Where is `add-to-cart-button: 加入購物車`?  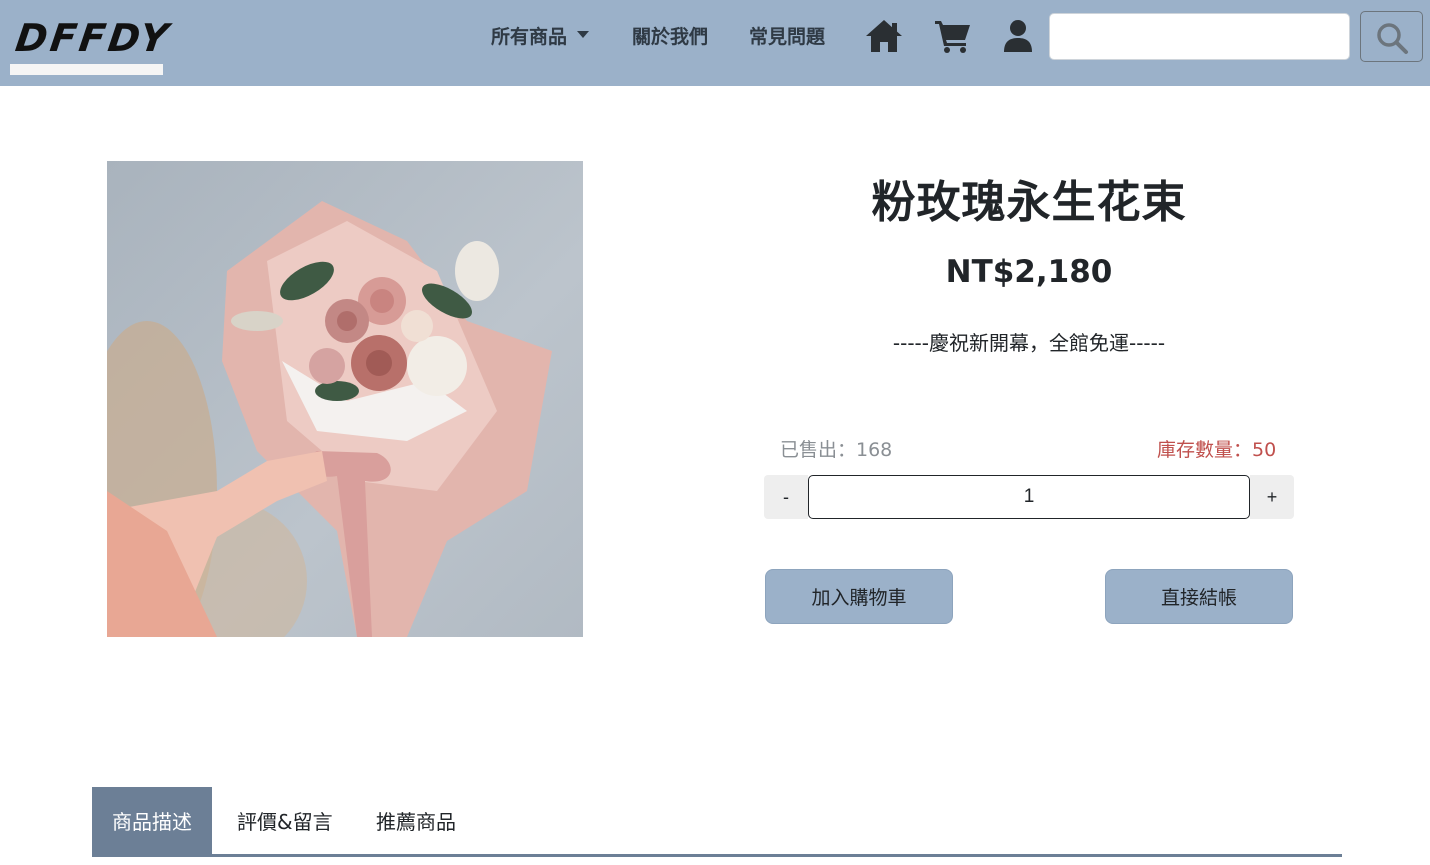 add-to-cart-button: 加入購物車 is located at coordinates (859, 596).